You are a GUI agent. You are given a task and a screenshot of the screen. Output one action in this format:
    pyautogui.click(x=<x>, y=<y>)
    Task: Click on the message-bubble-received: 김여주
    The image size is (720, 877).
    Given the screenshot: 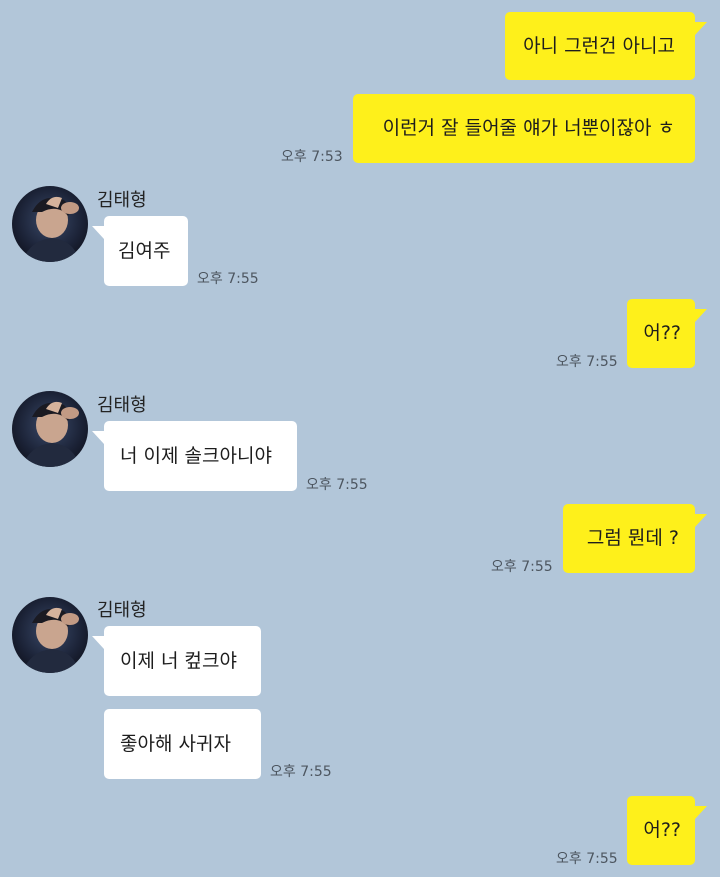 What is the action you would take?
    pyautogui.click(x=146, y=251)
    